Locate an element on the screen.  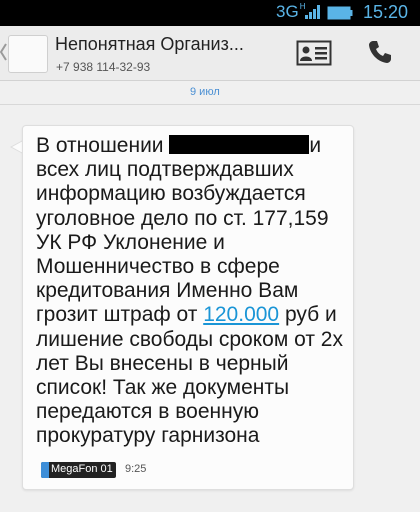
message-line-3: информацию возбуждается is located at coordinates (171, 194).